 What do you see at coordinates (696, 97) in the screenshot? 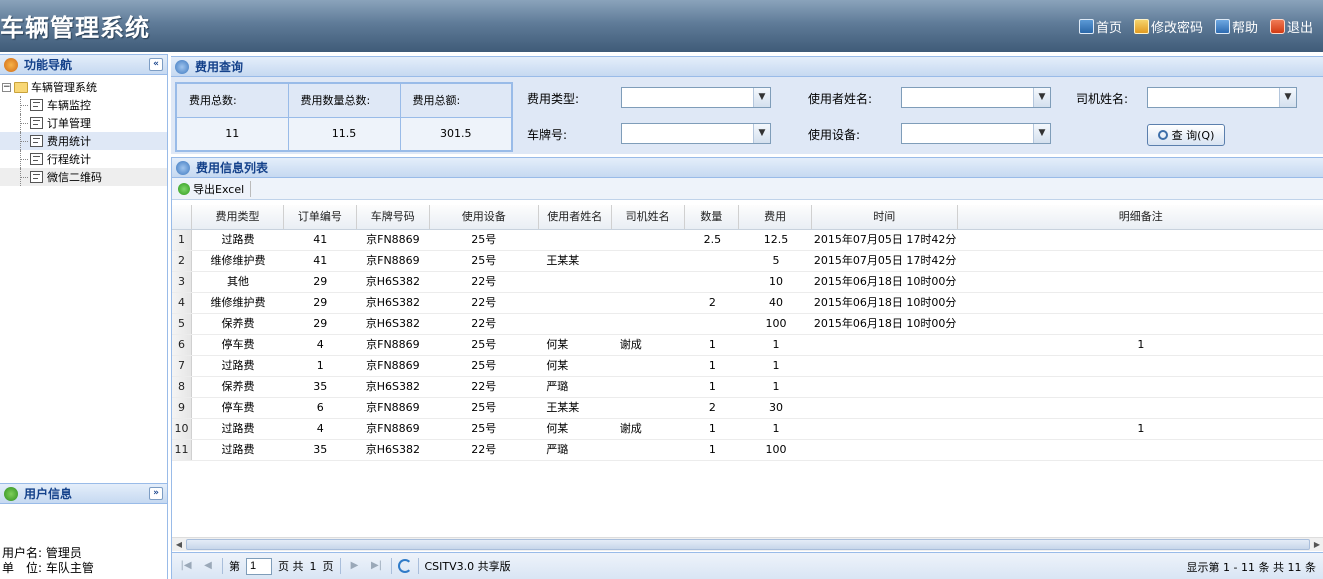
I see `fee-type-select: ▼` at bounding box center [696, 97].